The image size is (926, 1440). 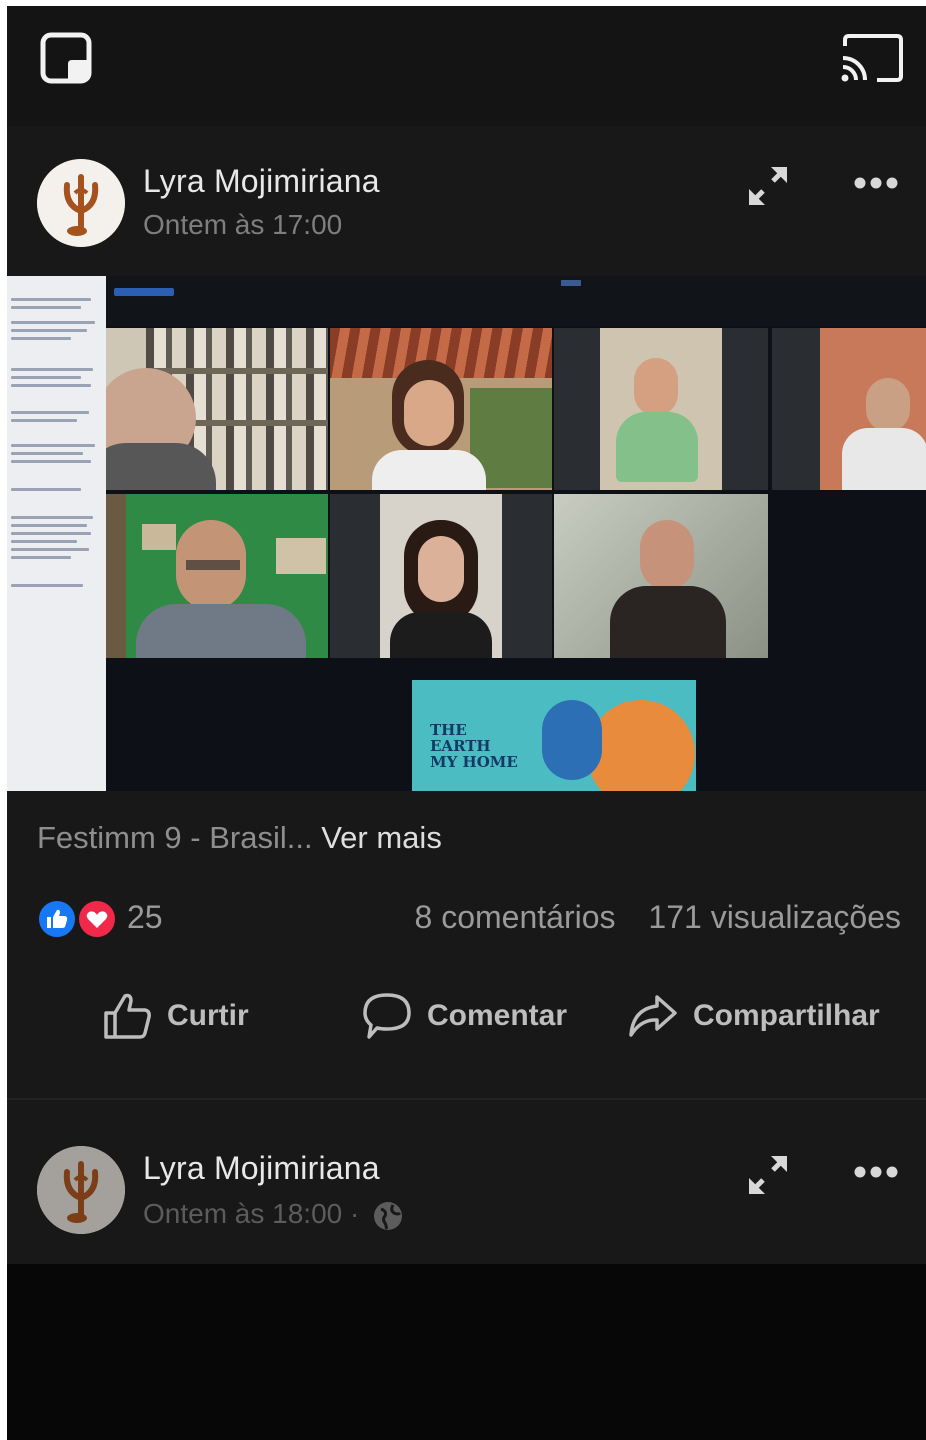 What do you see at coordinates (872, 58) in the screenshot?
I see `cast-icon` at bounding box center [872, 58].